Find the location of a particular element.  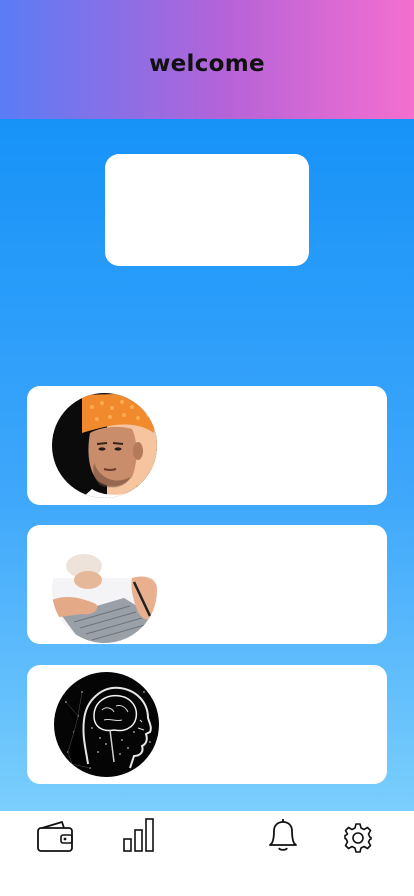

bell-icon is located at coordinates (283, 835).